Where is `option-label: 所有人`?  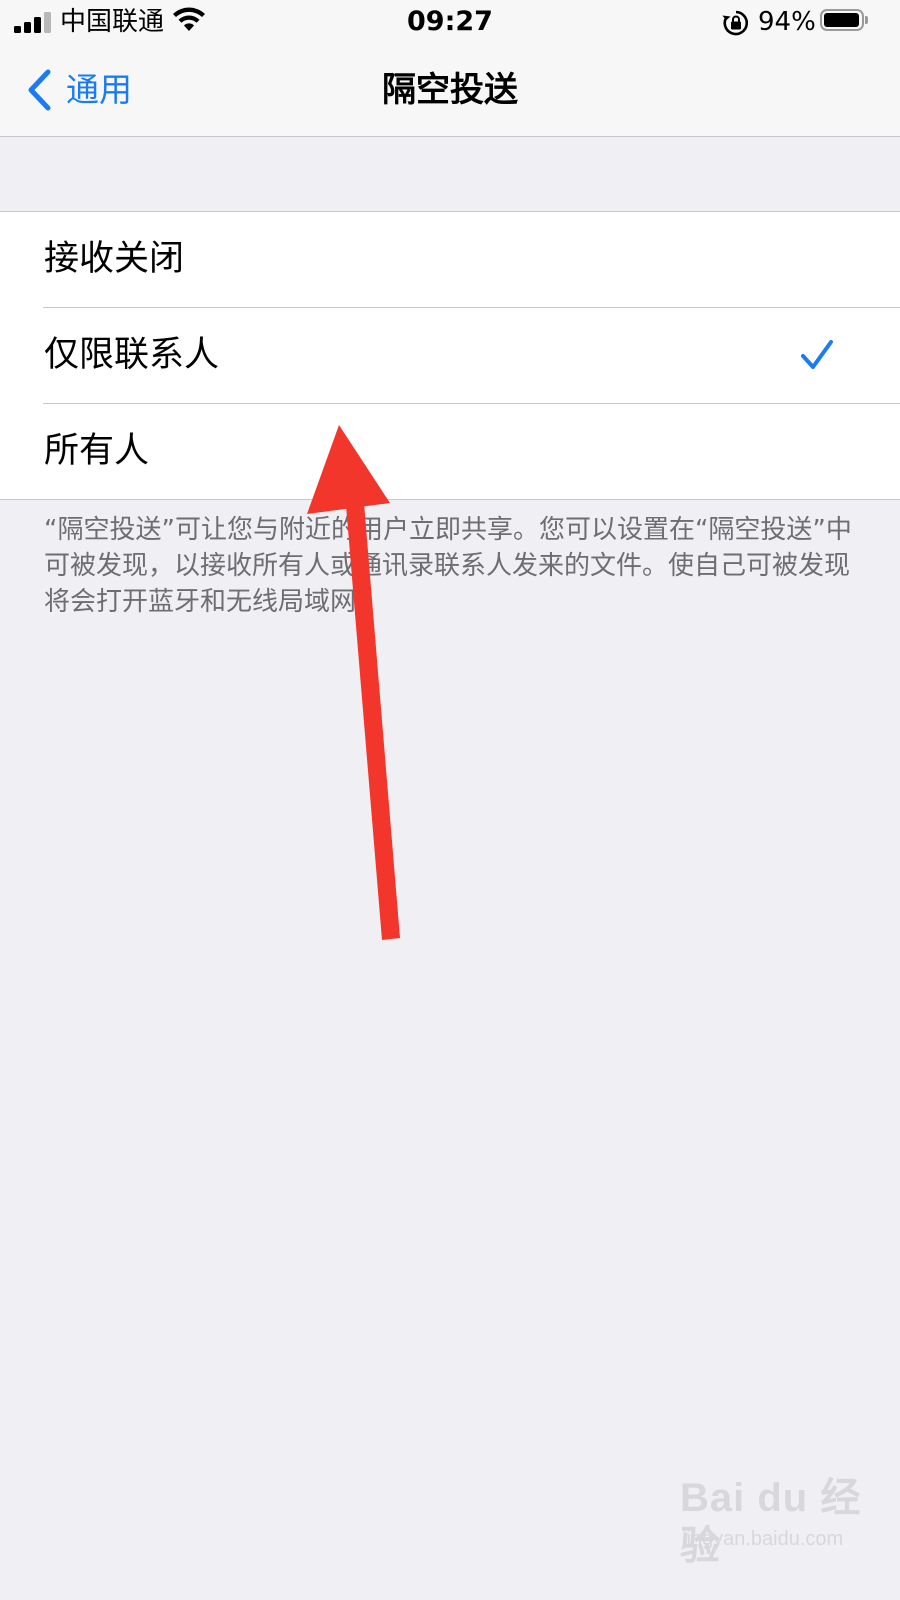
option-label: 所有人 is located at coordinates (97, 451).